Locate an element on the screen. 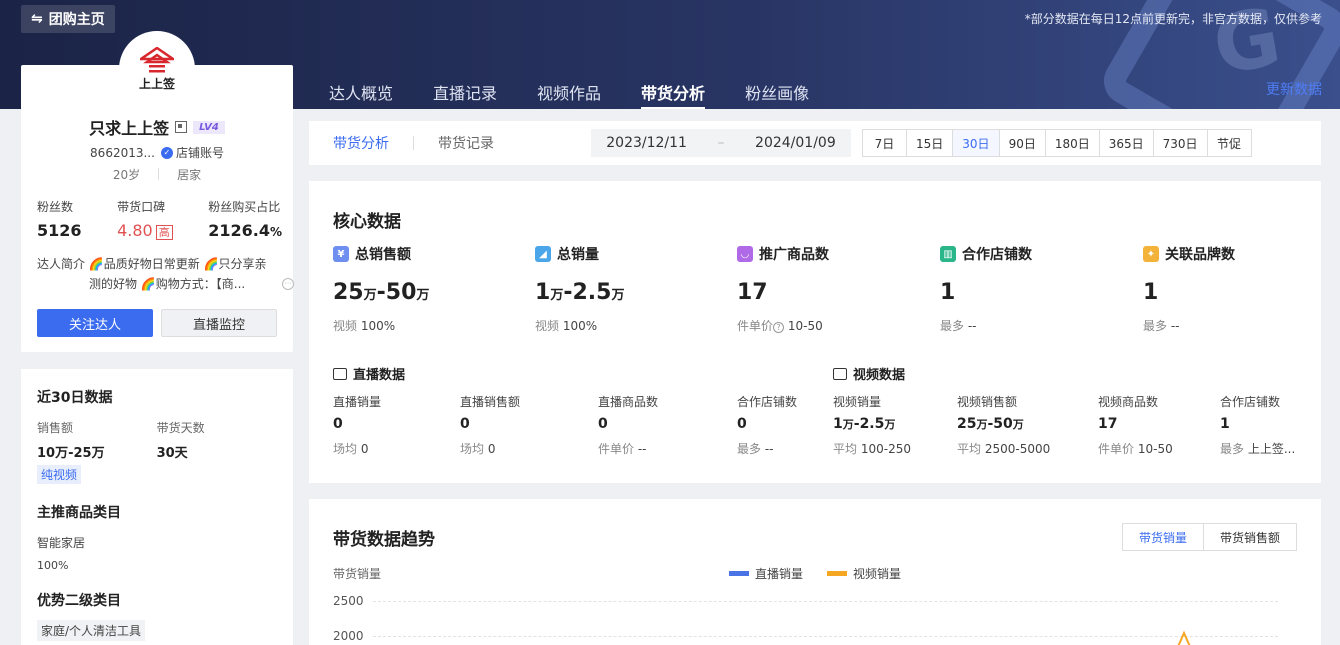 Image resolution: width=1340 pixels, height=645 pixels. stat-value: 4.80 高 is located at coordinates (145, 230).